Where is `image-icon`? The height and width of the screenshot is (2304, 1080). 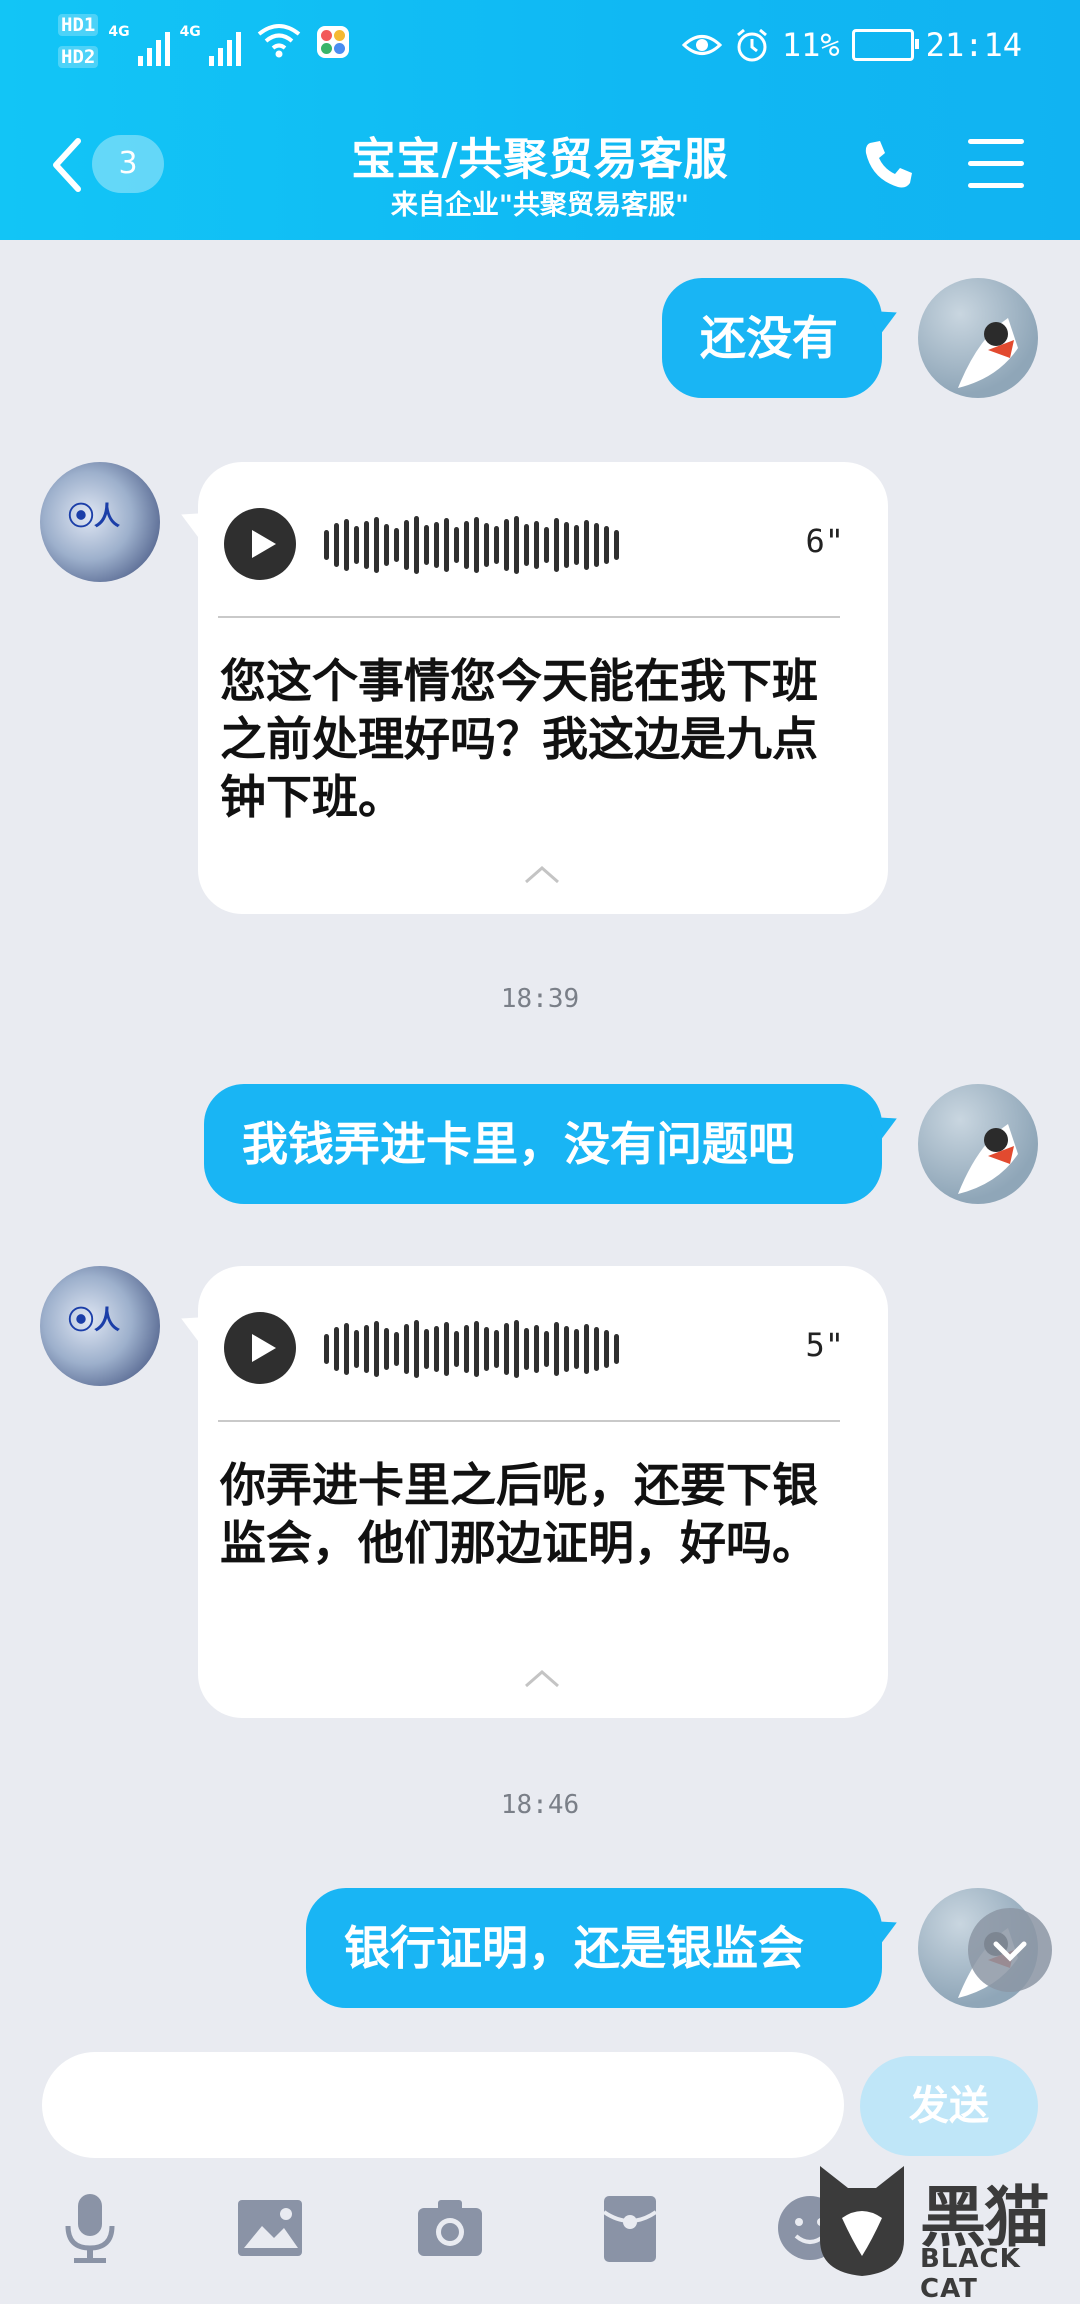
image-icon is located at coordinates (270, 2228).